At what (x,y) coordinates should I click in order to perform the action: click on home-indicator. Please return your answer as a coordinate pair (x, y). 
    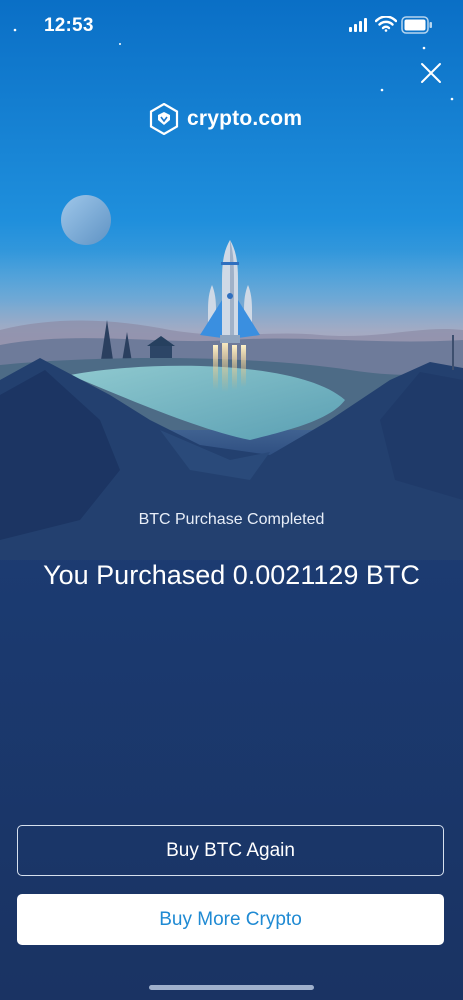
    Looking at the image, I should click on (231, 987).